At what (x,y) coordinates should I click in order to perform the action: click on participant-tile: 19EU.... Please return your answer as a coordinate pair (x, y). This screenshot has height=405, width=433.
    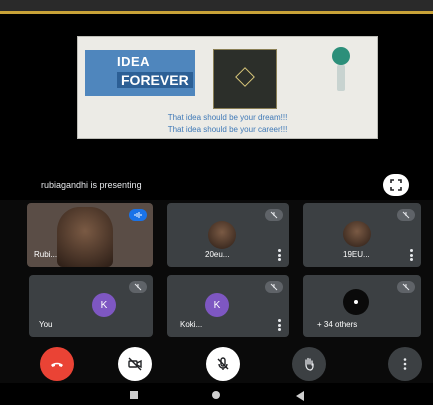
    Looking at the image, I should click on (362, 235).